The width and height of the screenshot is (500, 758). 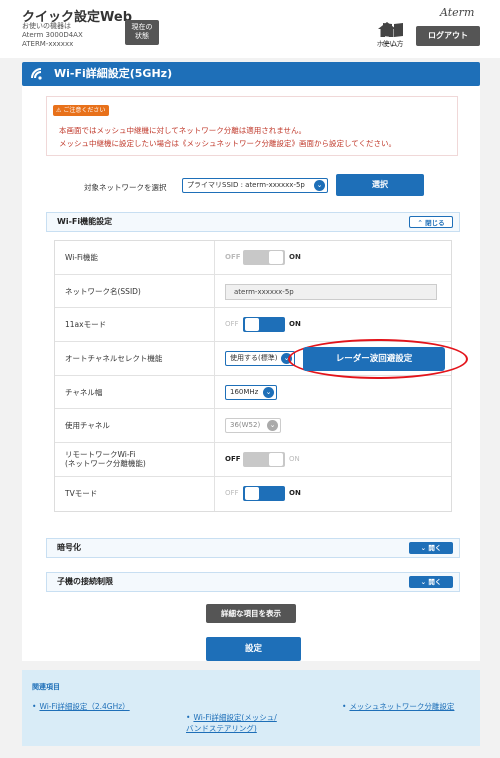 I want to click on row-label: Wi-Fi機能, so click(x=135, y=257).